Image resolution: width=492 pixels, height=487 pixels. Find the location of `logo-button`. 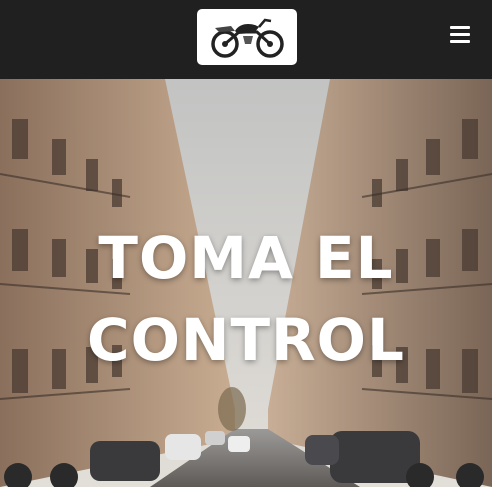

logo-button is located at coordinates (247, 37).